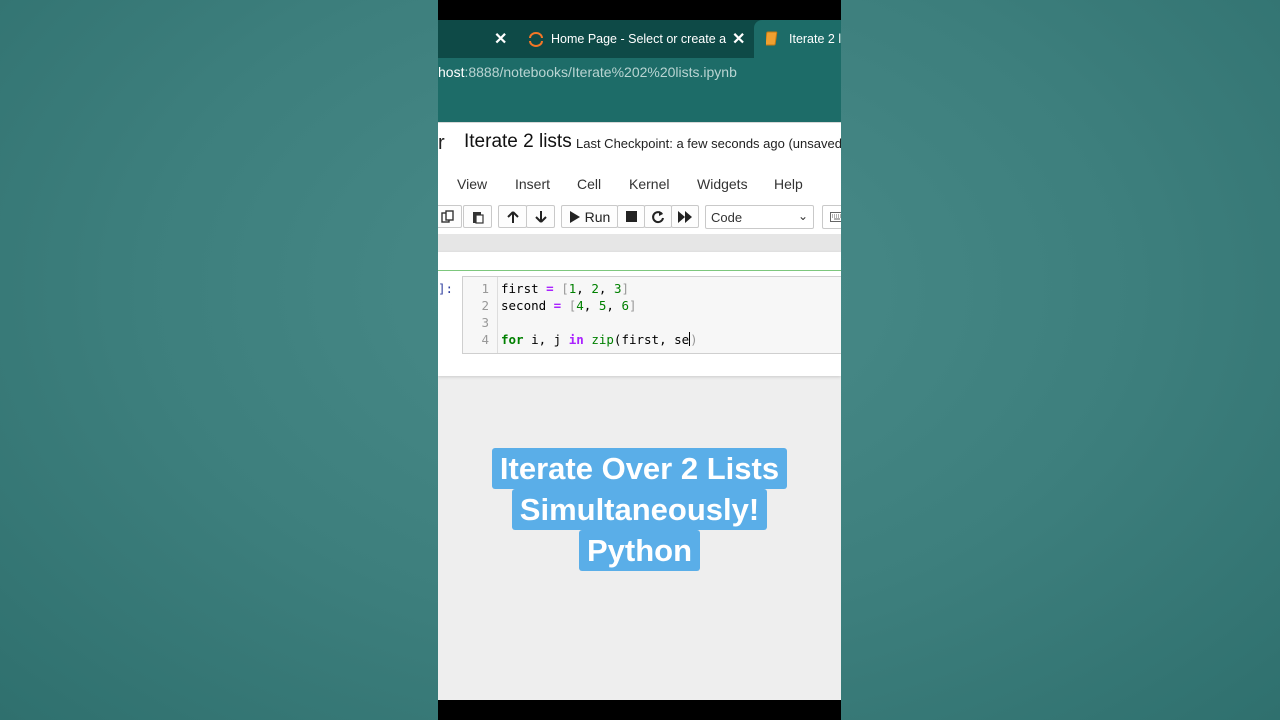 The height and width of the screenshot is (720, 1280). What do you see at coordinates (441, 143) in the screenshot?
I see `jupyter-logo-fragment: r` at bounding box center [441, 143].